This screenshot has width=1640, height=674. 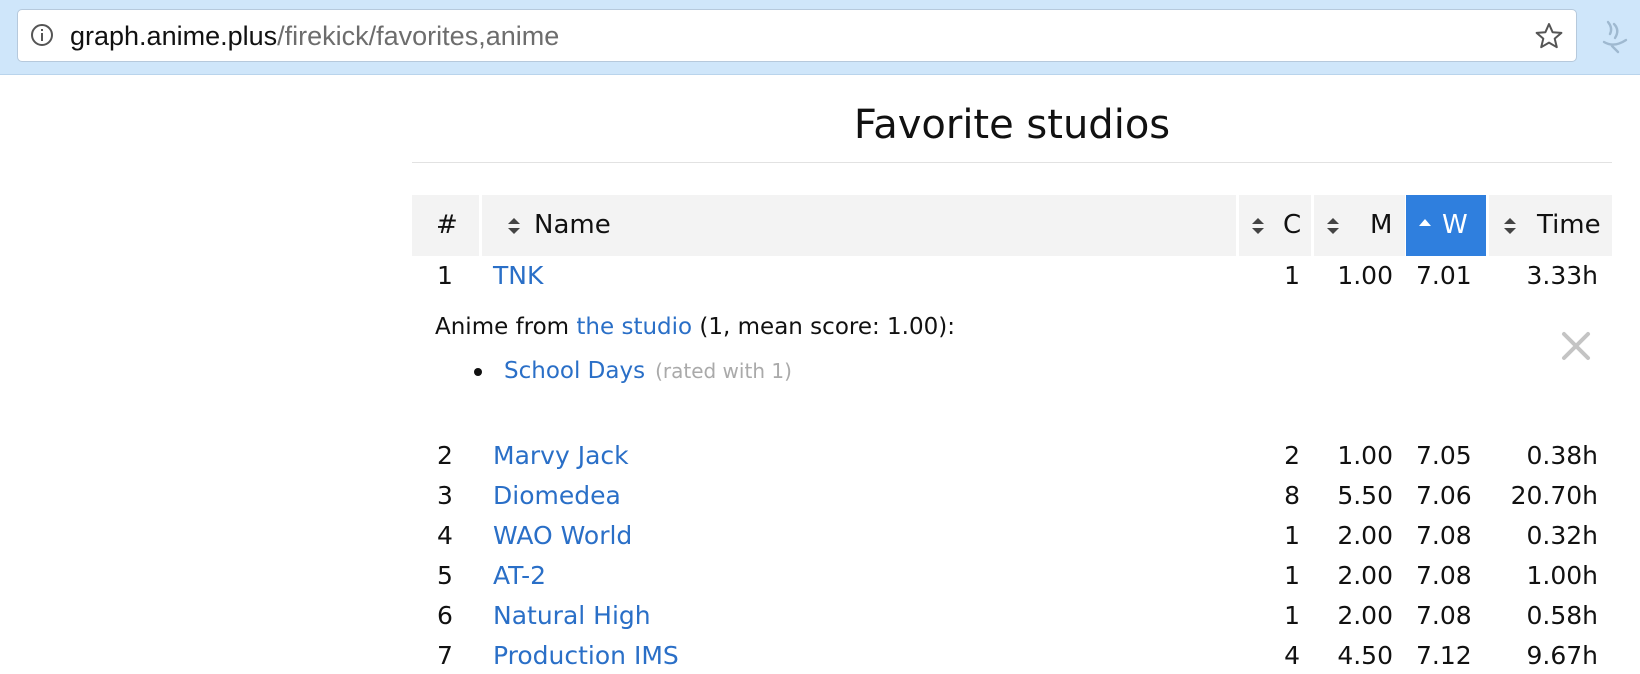 I want to click on time-value: 9.67h, so click(x=1562, y=655).